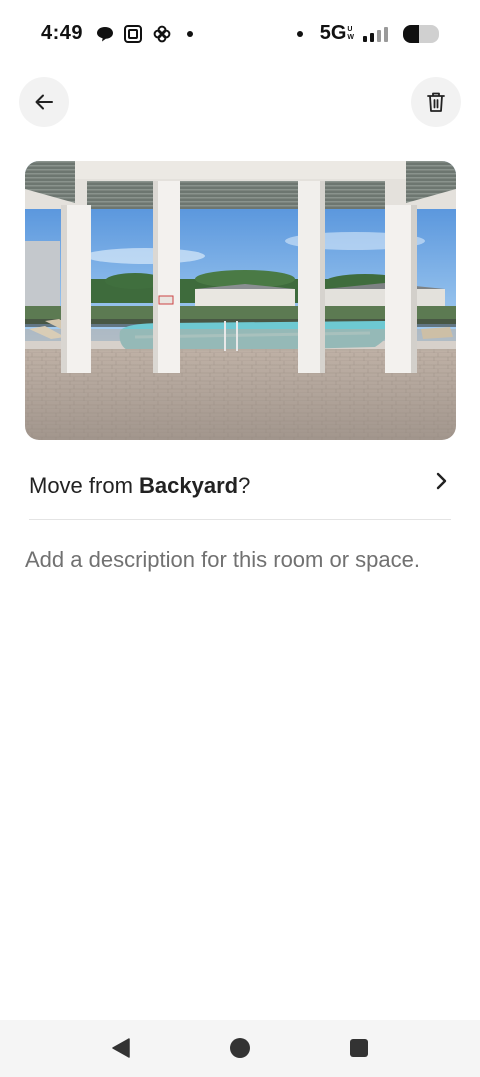 This screenshot has width=480, height=1077. I want to click on move-room-text: Move from Backyard?, so click(139, 486).